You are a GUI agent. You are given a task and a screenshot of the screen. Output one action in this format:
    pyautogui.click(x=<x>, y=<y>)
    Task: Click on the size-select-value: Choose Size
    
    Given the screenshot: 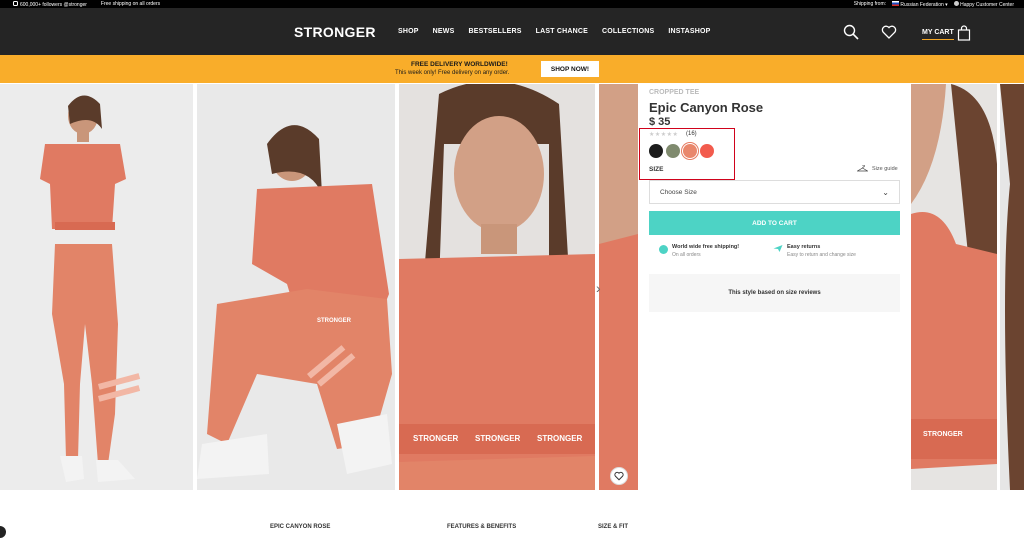 What is the action you would take?
    pyautogui.click(x=678, y=192)
    